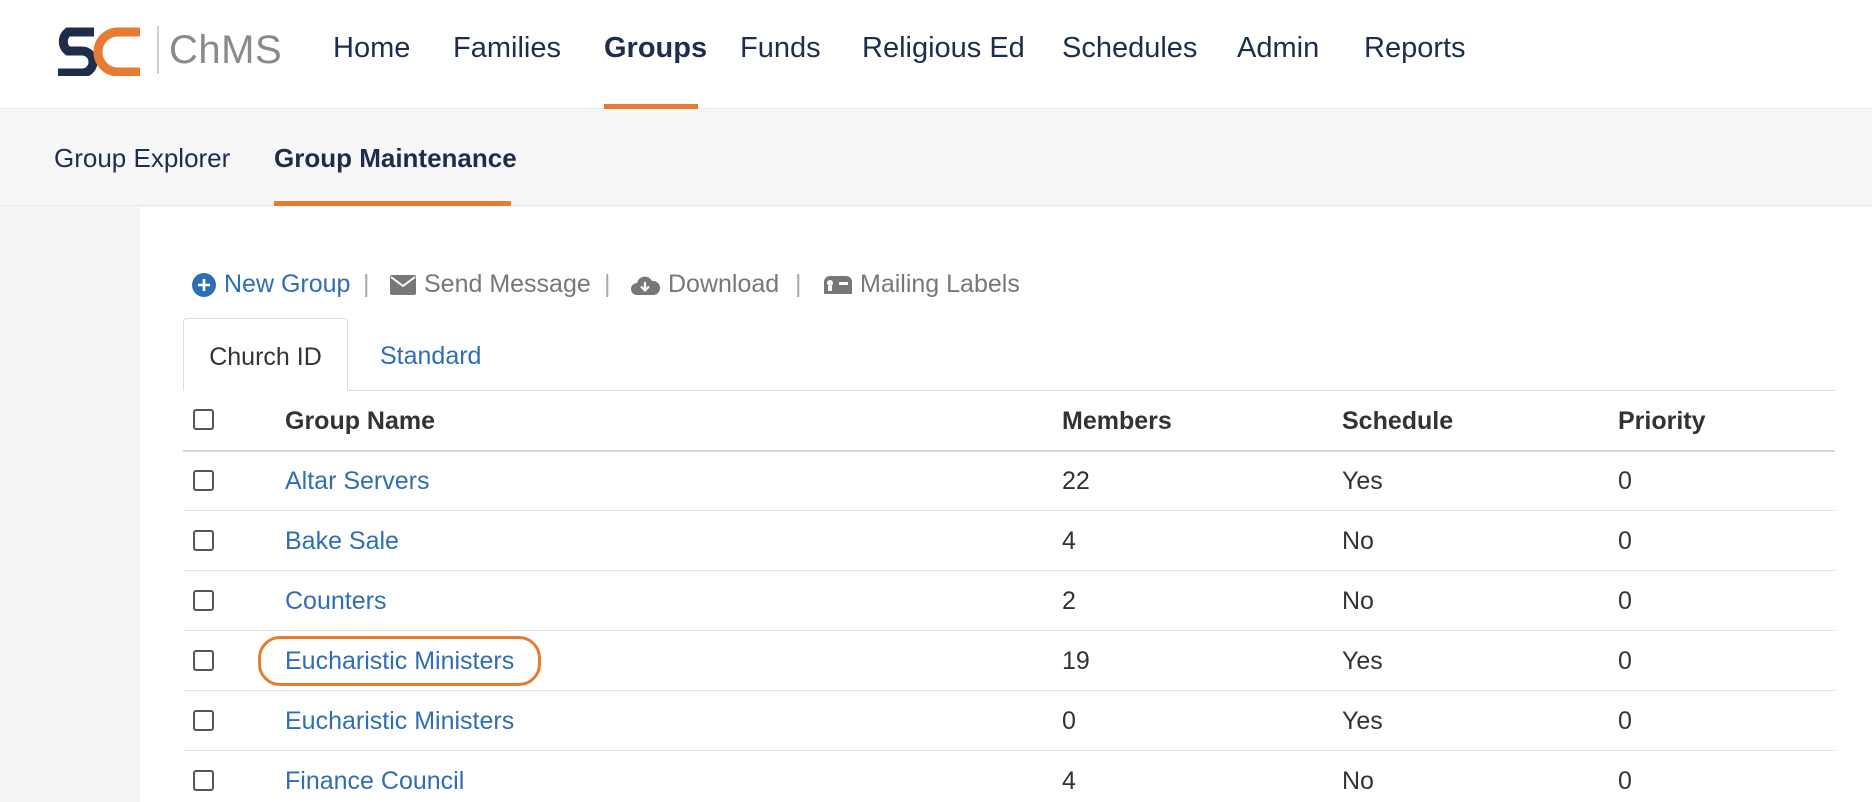  I want to click on new-group-label: New Group, so click(287, 284).